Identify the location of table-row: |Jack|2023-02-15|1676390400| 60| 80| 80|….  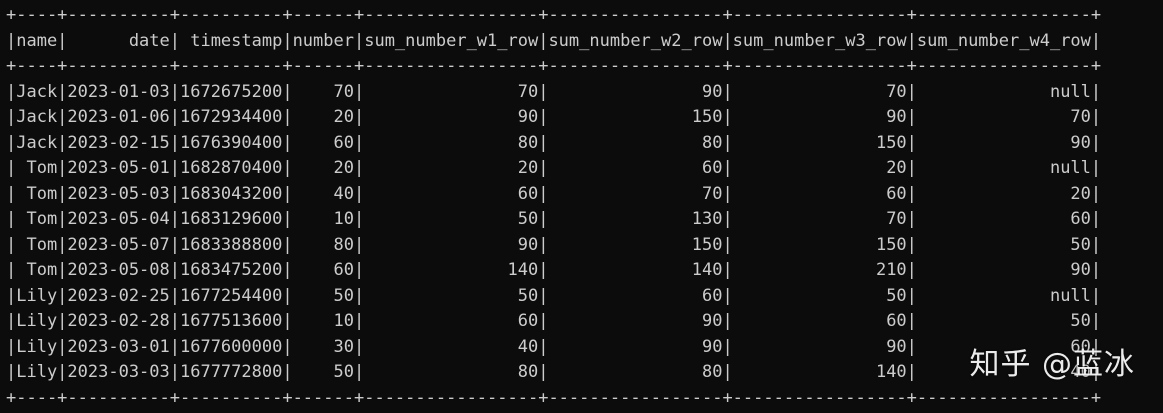
(554, 142).